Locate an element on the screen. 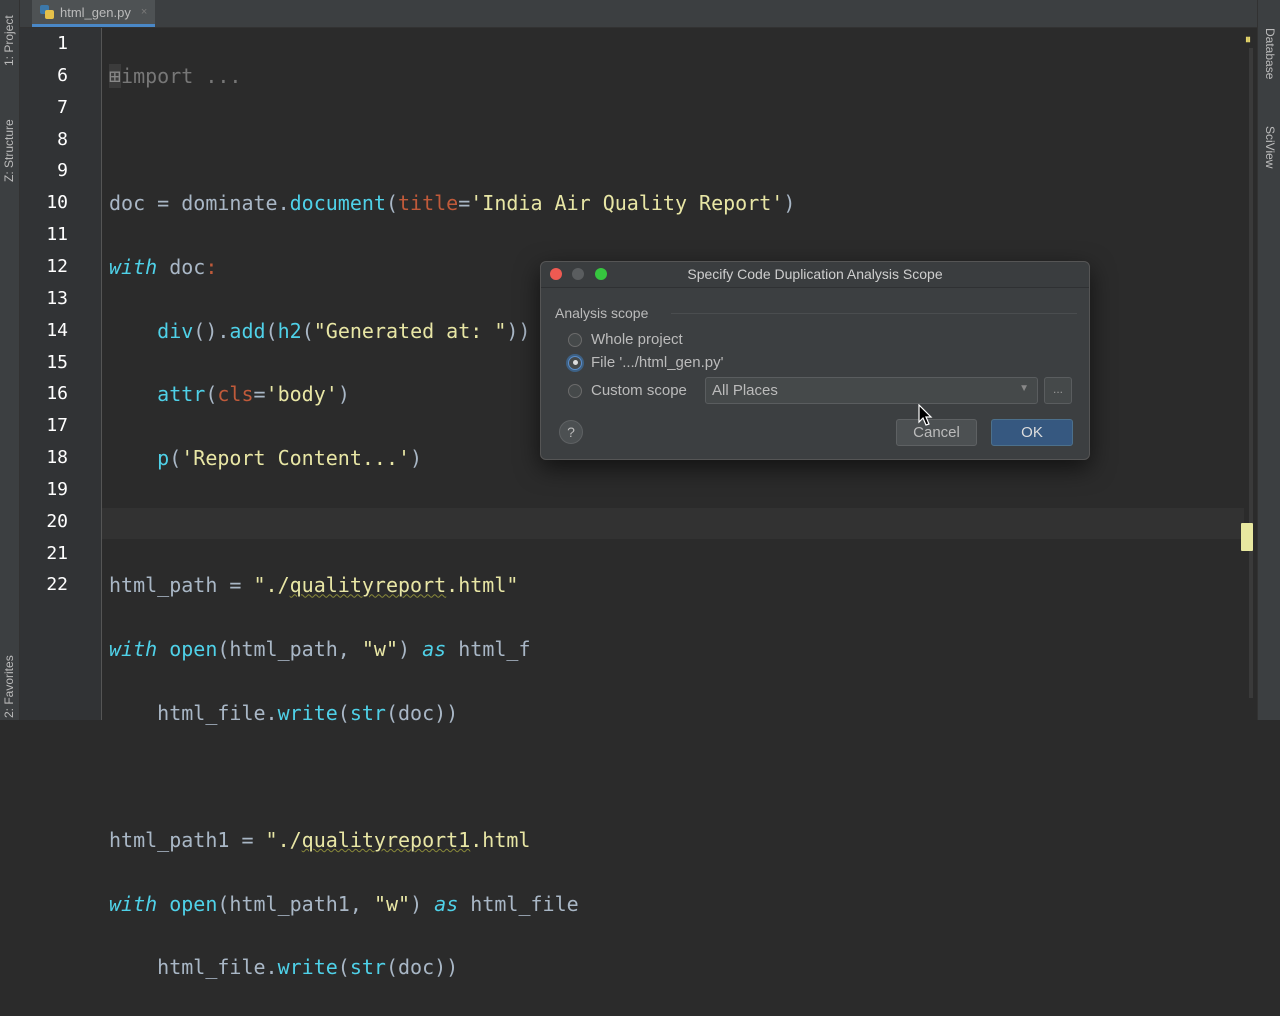 The height and width of the screenshot is (1016, 1280). line-number: 10 is located at coordinates (57, 203).